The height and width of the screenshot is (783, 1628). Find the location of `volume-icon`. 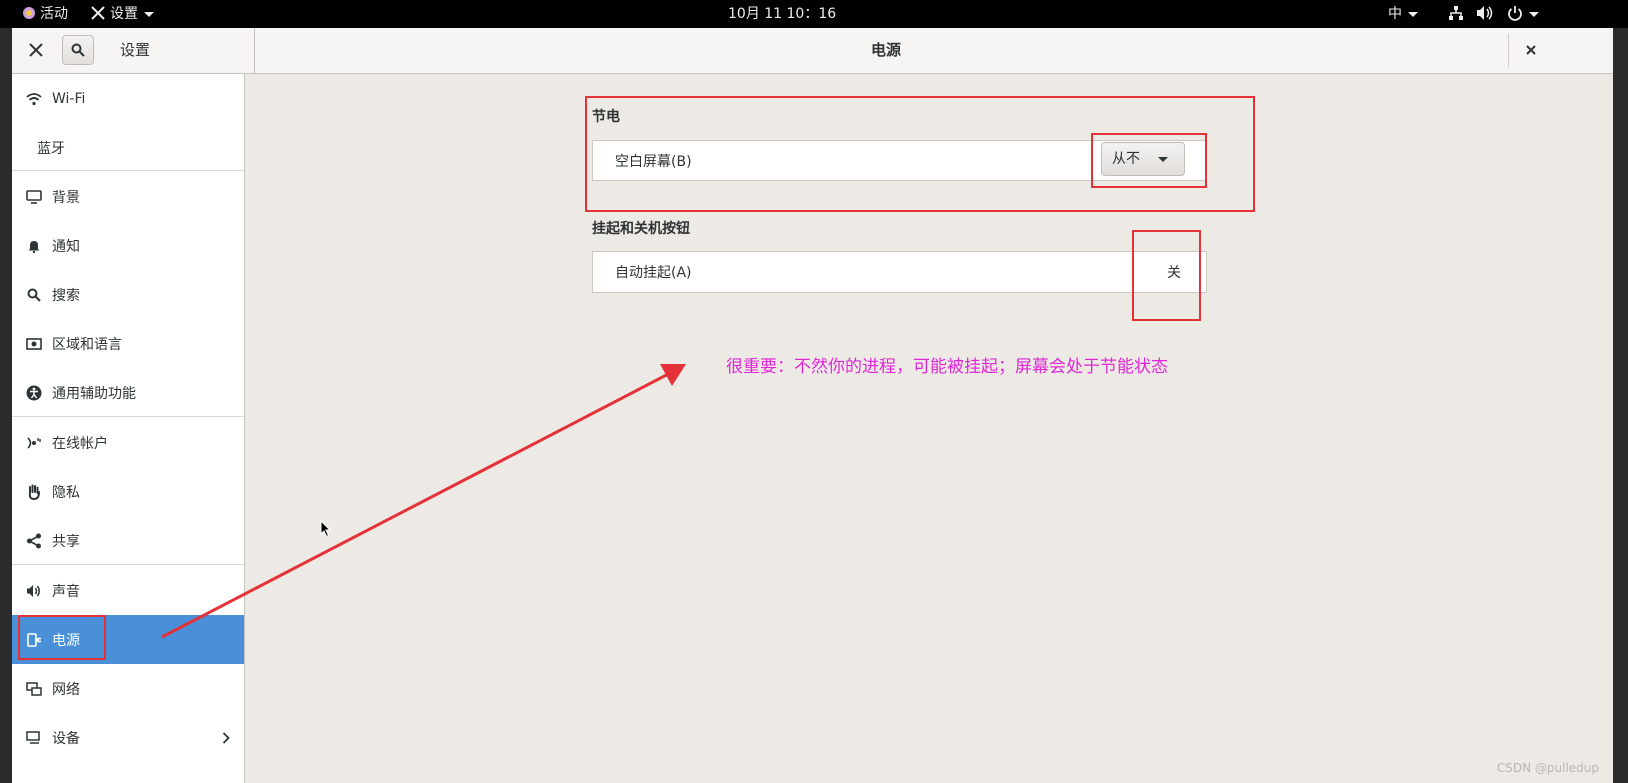

volume-icon is located at coordinates (1485, 13).